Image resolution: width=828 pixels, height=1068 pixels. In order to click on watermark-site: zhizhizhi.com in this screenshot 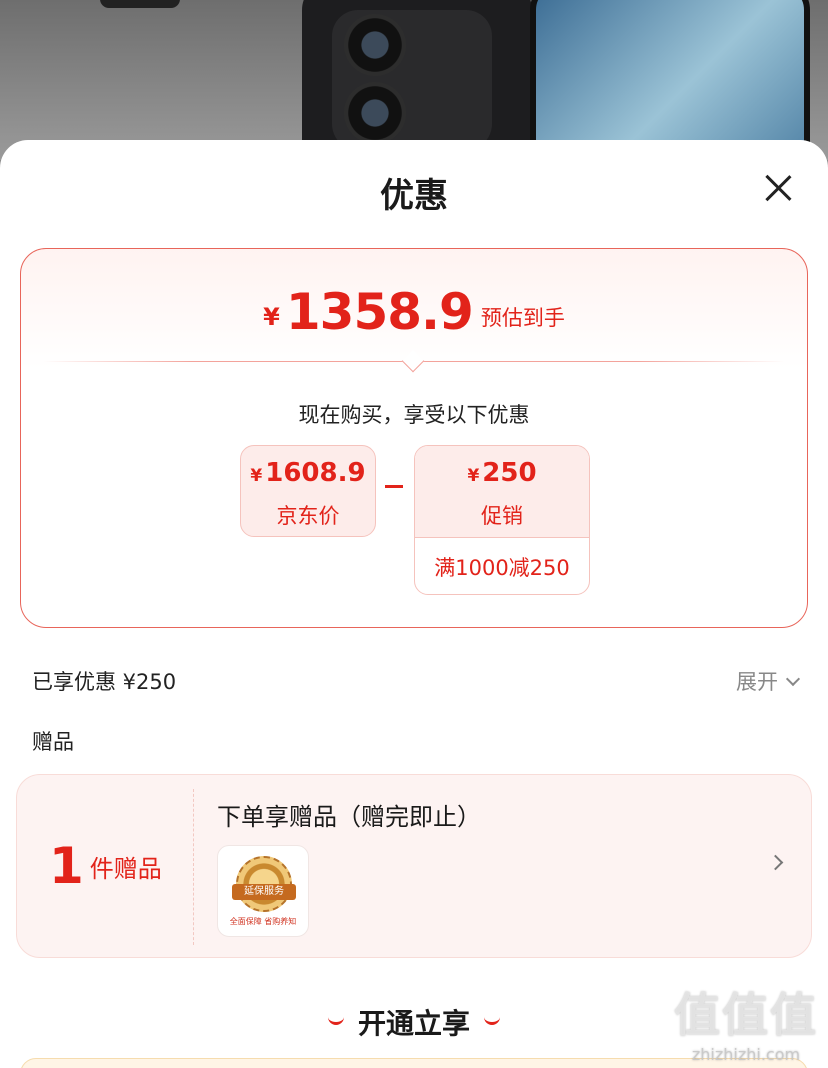, I will do `click(746, 1054)`.